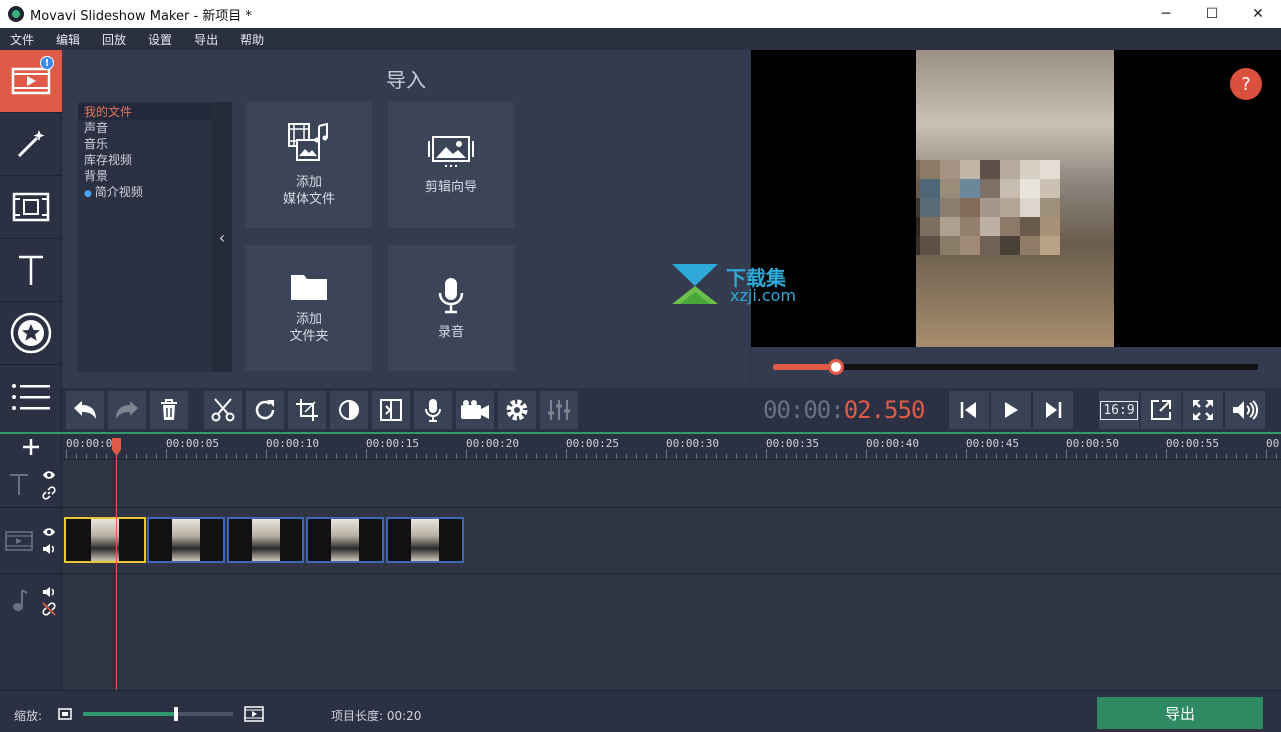 This screenshot has width=1281, height=732. Describe the element at coordinates (592, 443) in the screenshot. I see `ruler-tick-label: 00:00:25` at that location.